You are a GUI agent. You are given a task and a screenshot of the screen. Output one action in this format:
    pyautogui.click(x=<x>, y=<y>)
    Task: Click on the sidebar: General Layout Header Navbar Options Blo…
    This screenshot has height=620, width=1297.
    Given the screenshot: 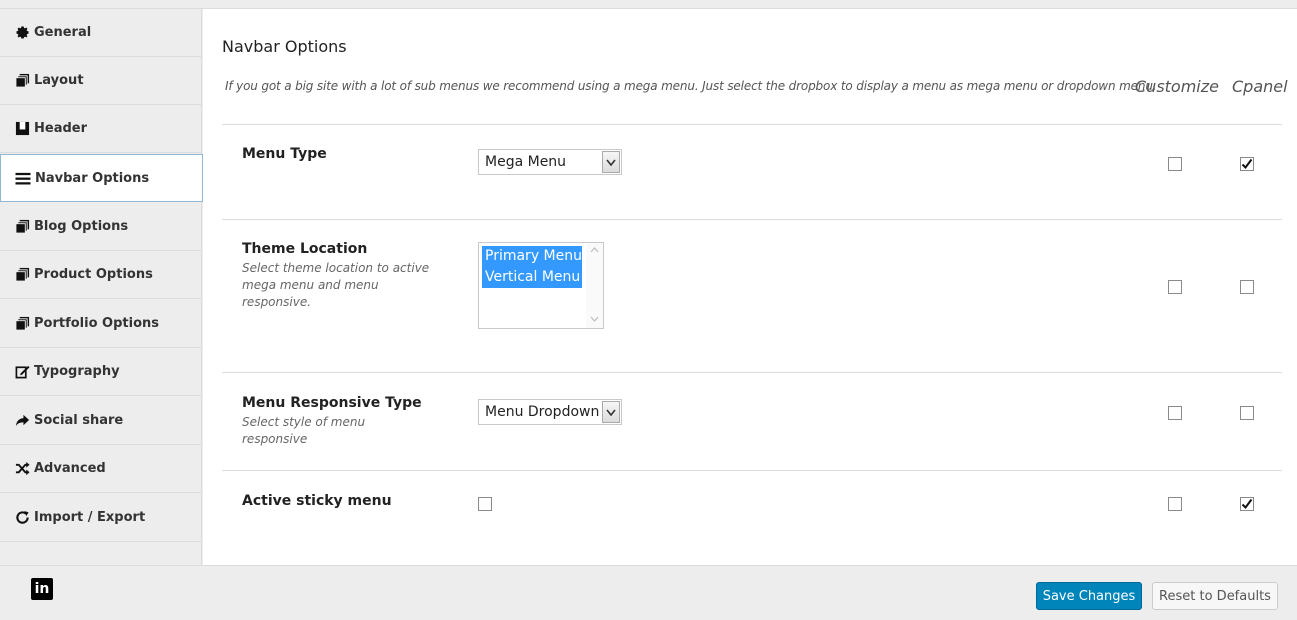 What is the action you would take?
    pyautogui.click(x=101, y=287)
    